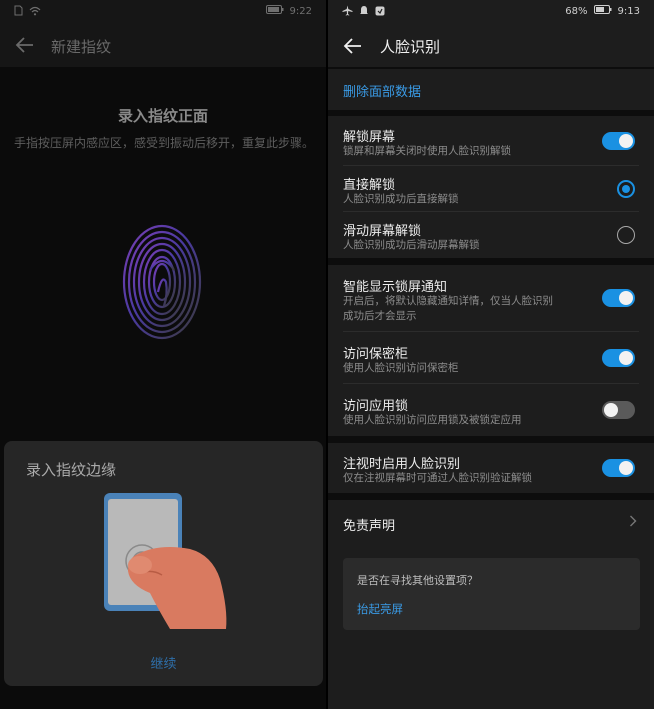 This screenshot has height=709, width=654. Describe the element at coordinates (628, 11) in the screenshot. I see `status-time: 9:13` at that location.